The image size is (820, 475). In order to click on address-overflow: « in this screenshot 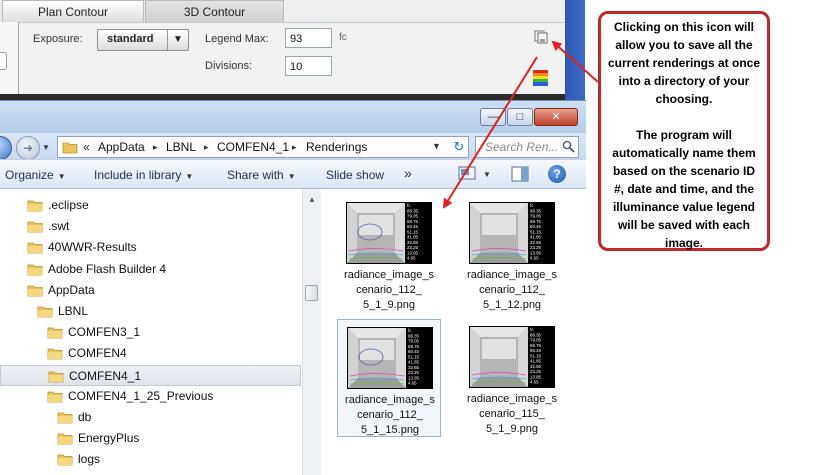, I will do `click(86, 147)`.